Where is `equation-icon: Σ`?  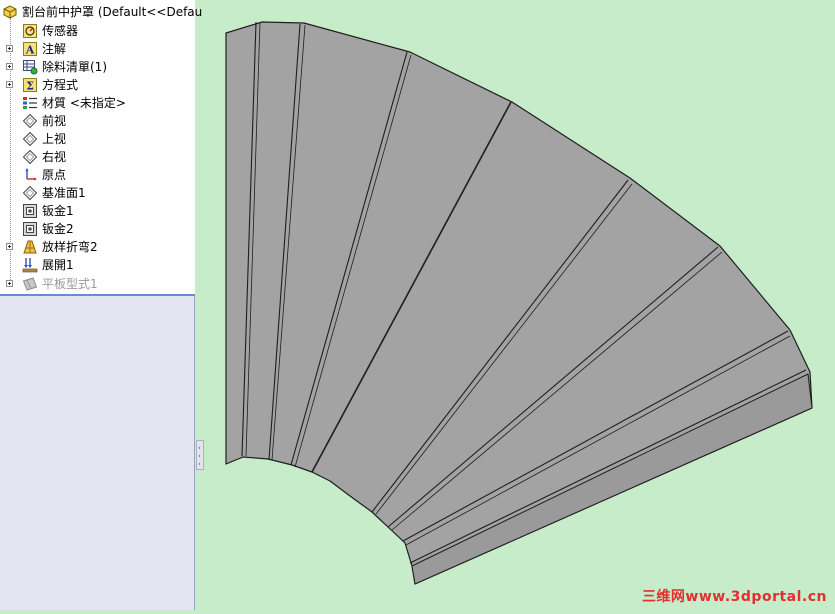 equation-icon: Σ is located at coordinates (30, 85).